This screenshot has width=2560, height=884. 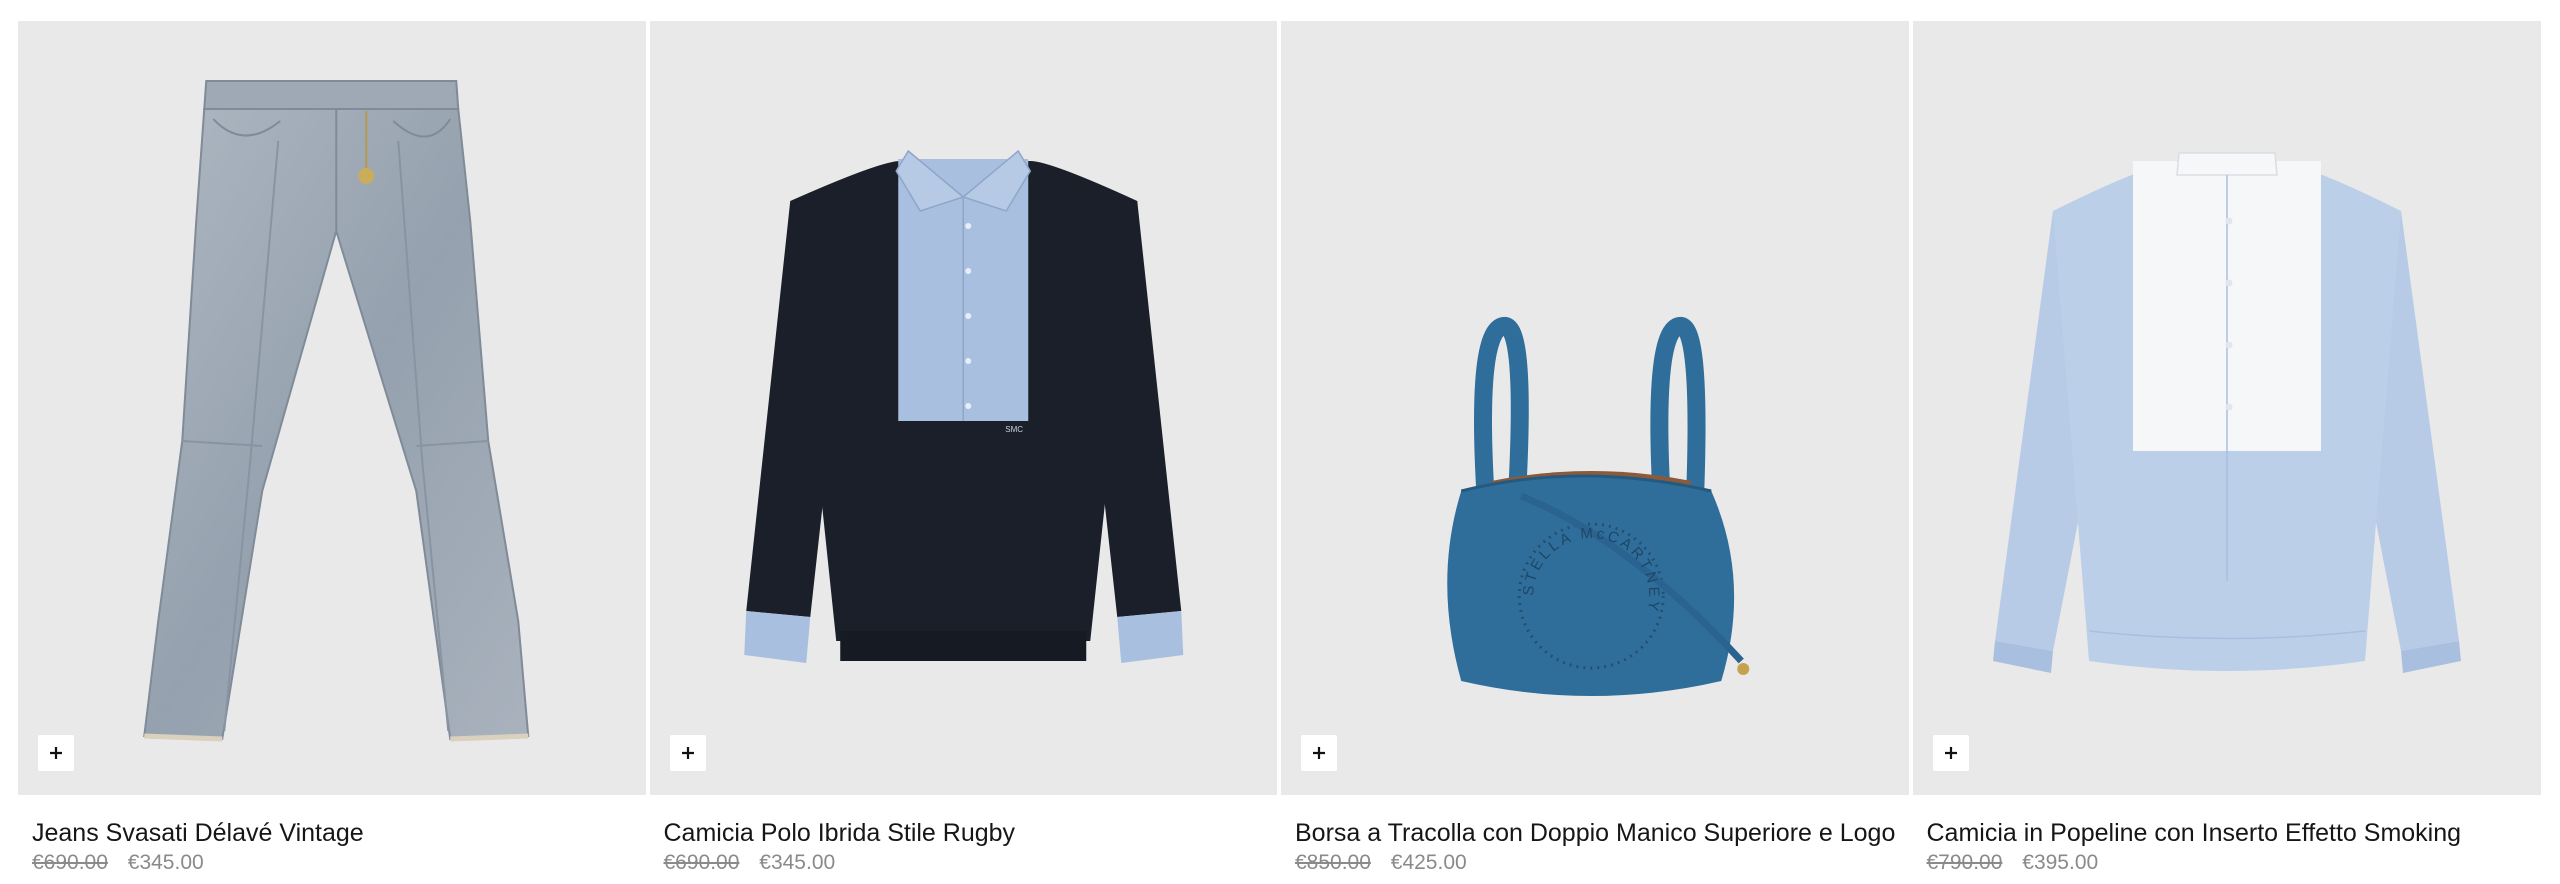 What do you see at coordinates (1598, 506) in the screenshot?
I see `blue-shoulder-bag-image: STELLA McCARTNEY` at bounding box center [1598, 506].